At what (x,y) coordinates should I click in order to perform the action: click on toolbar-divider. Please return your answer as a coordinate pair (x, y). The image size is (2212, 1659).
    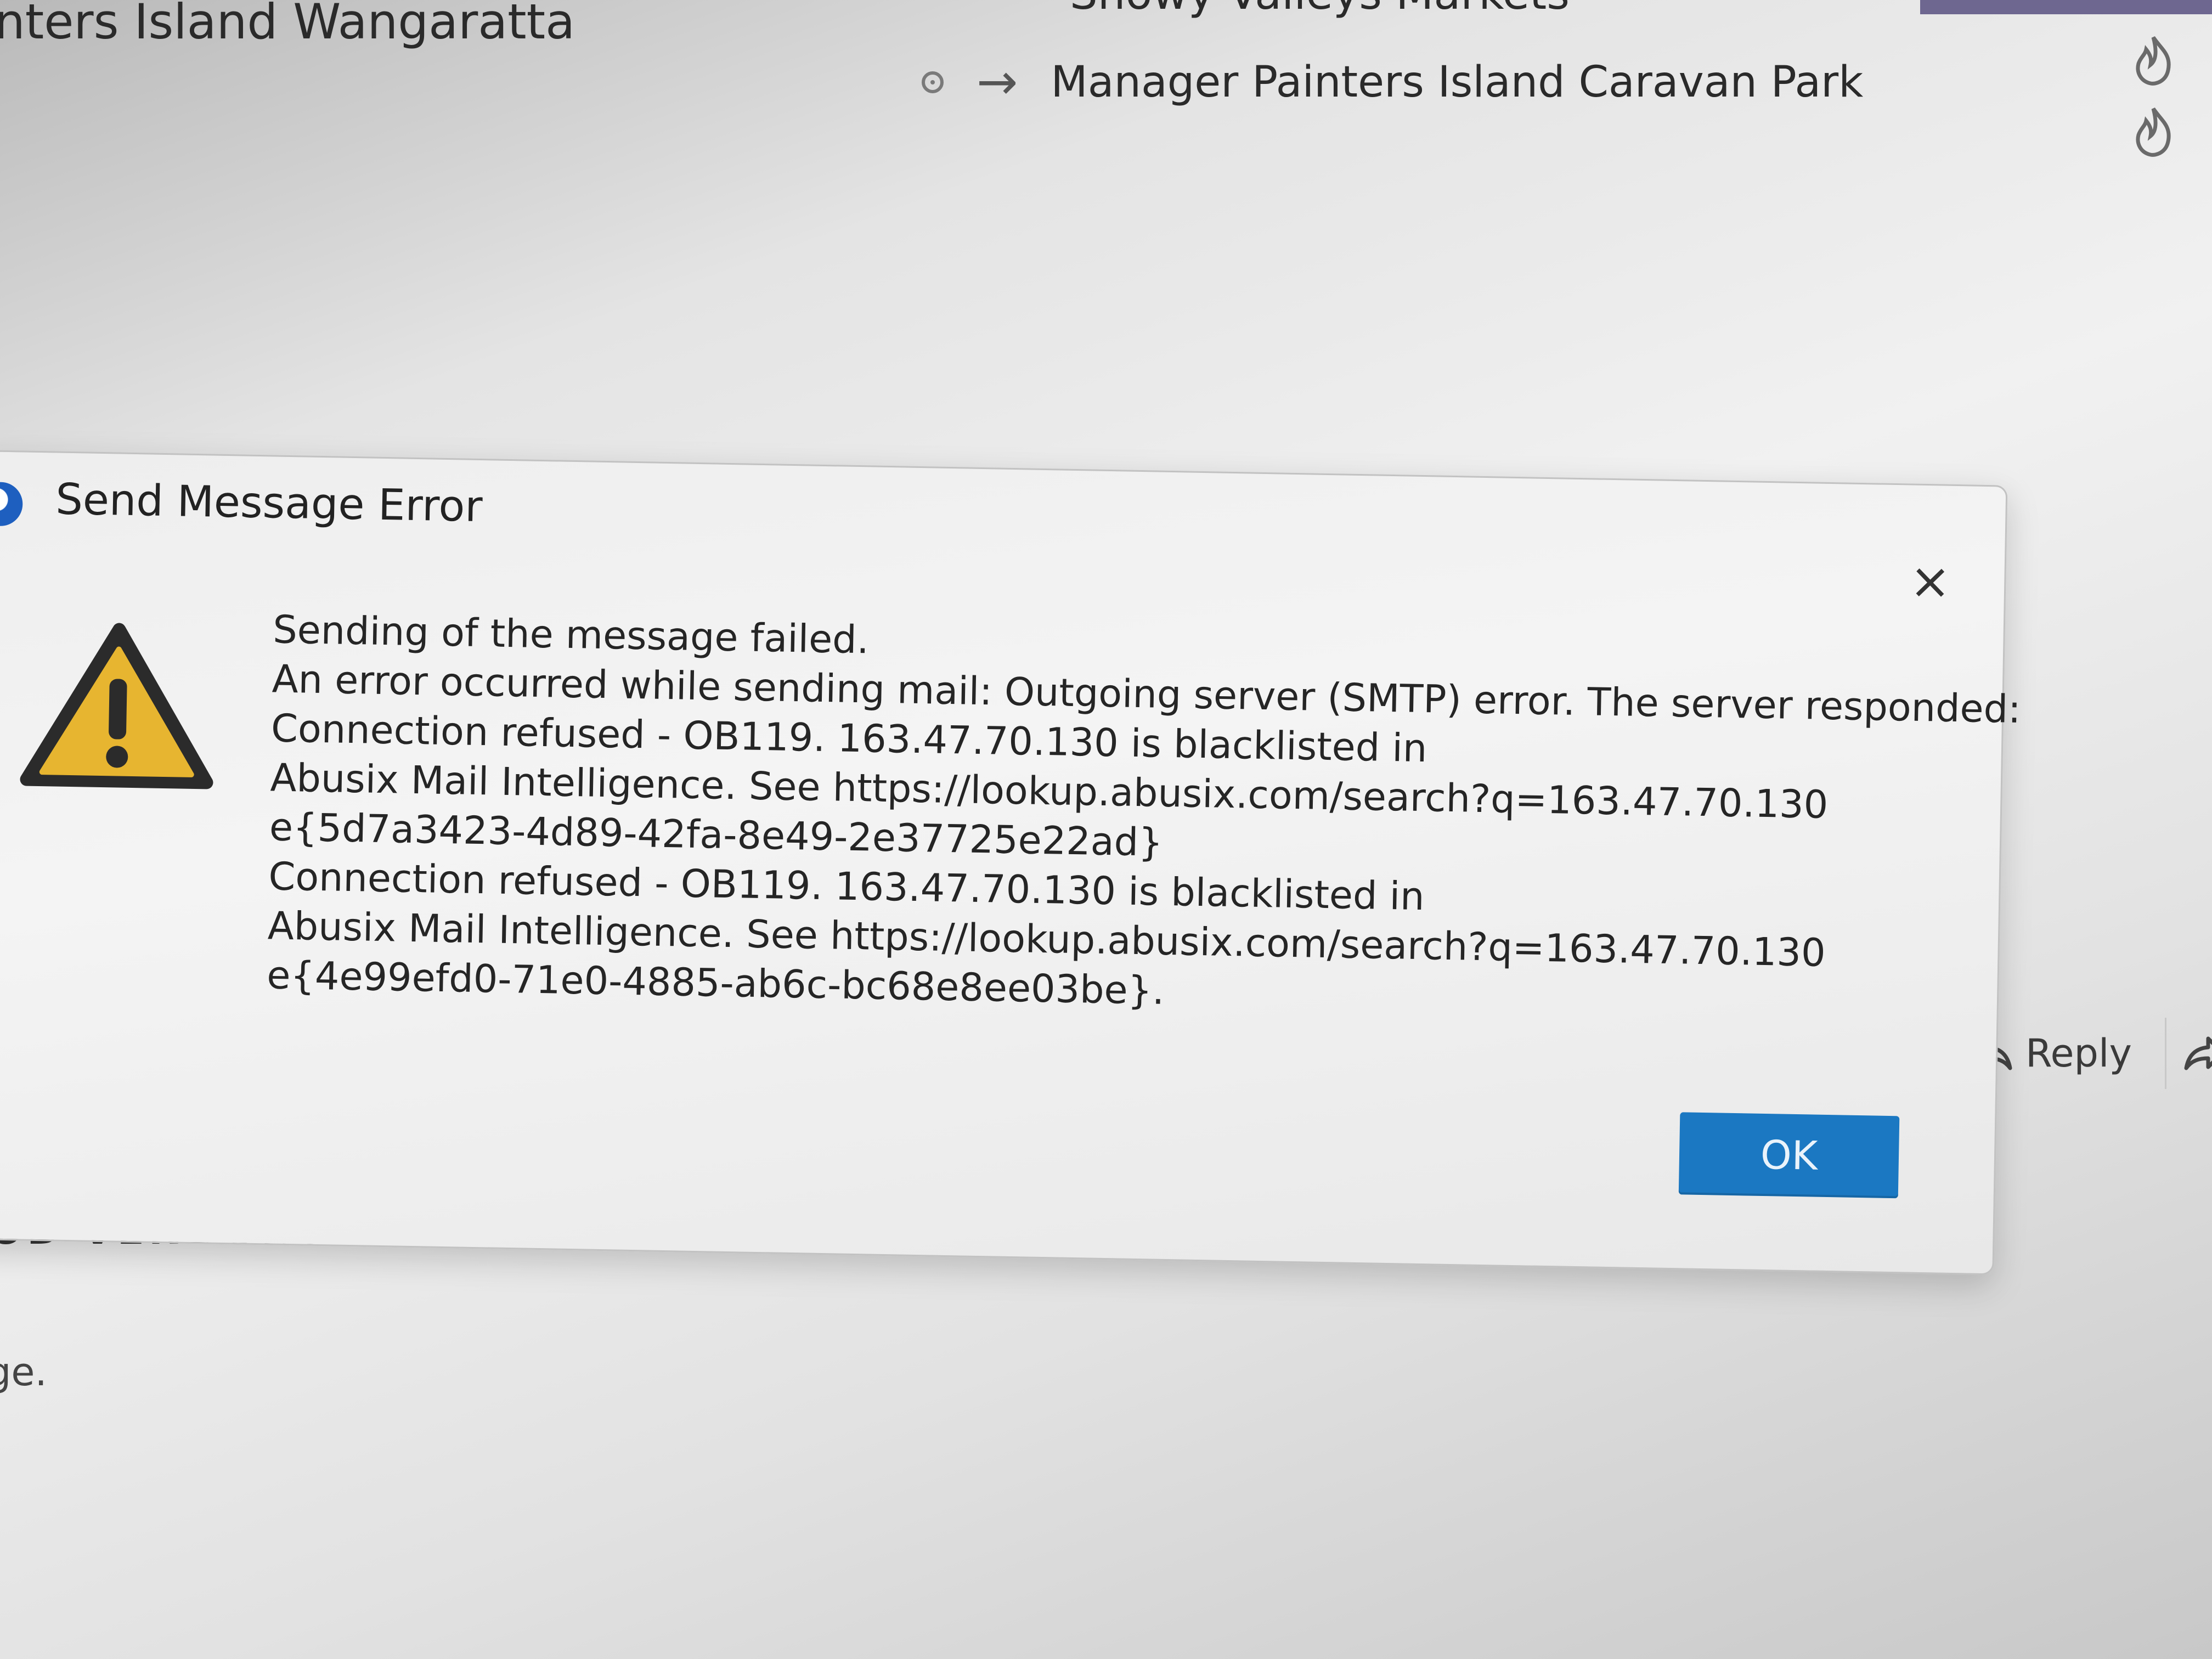
    Looking at the image, I should click on (2165, 1053).